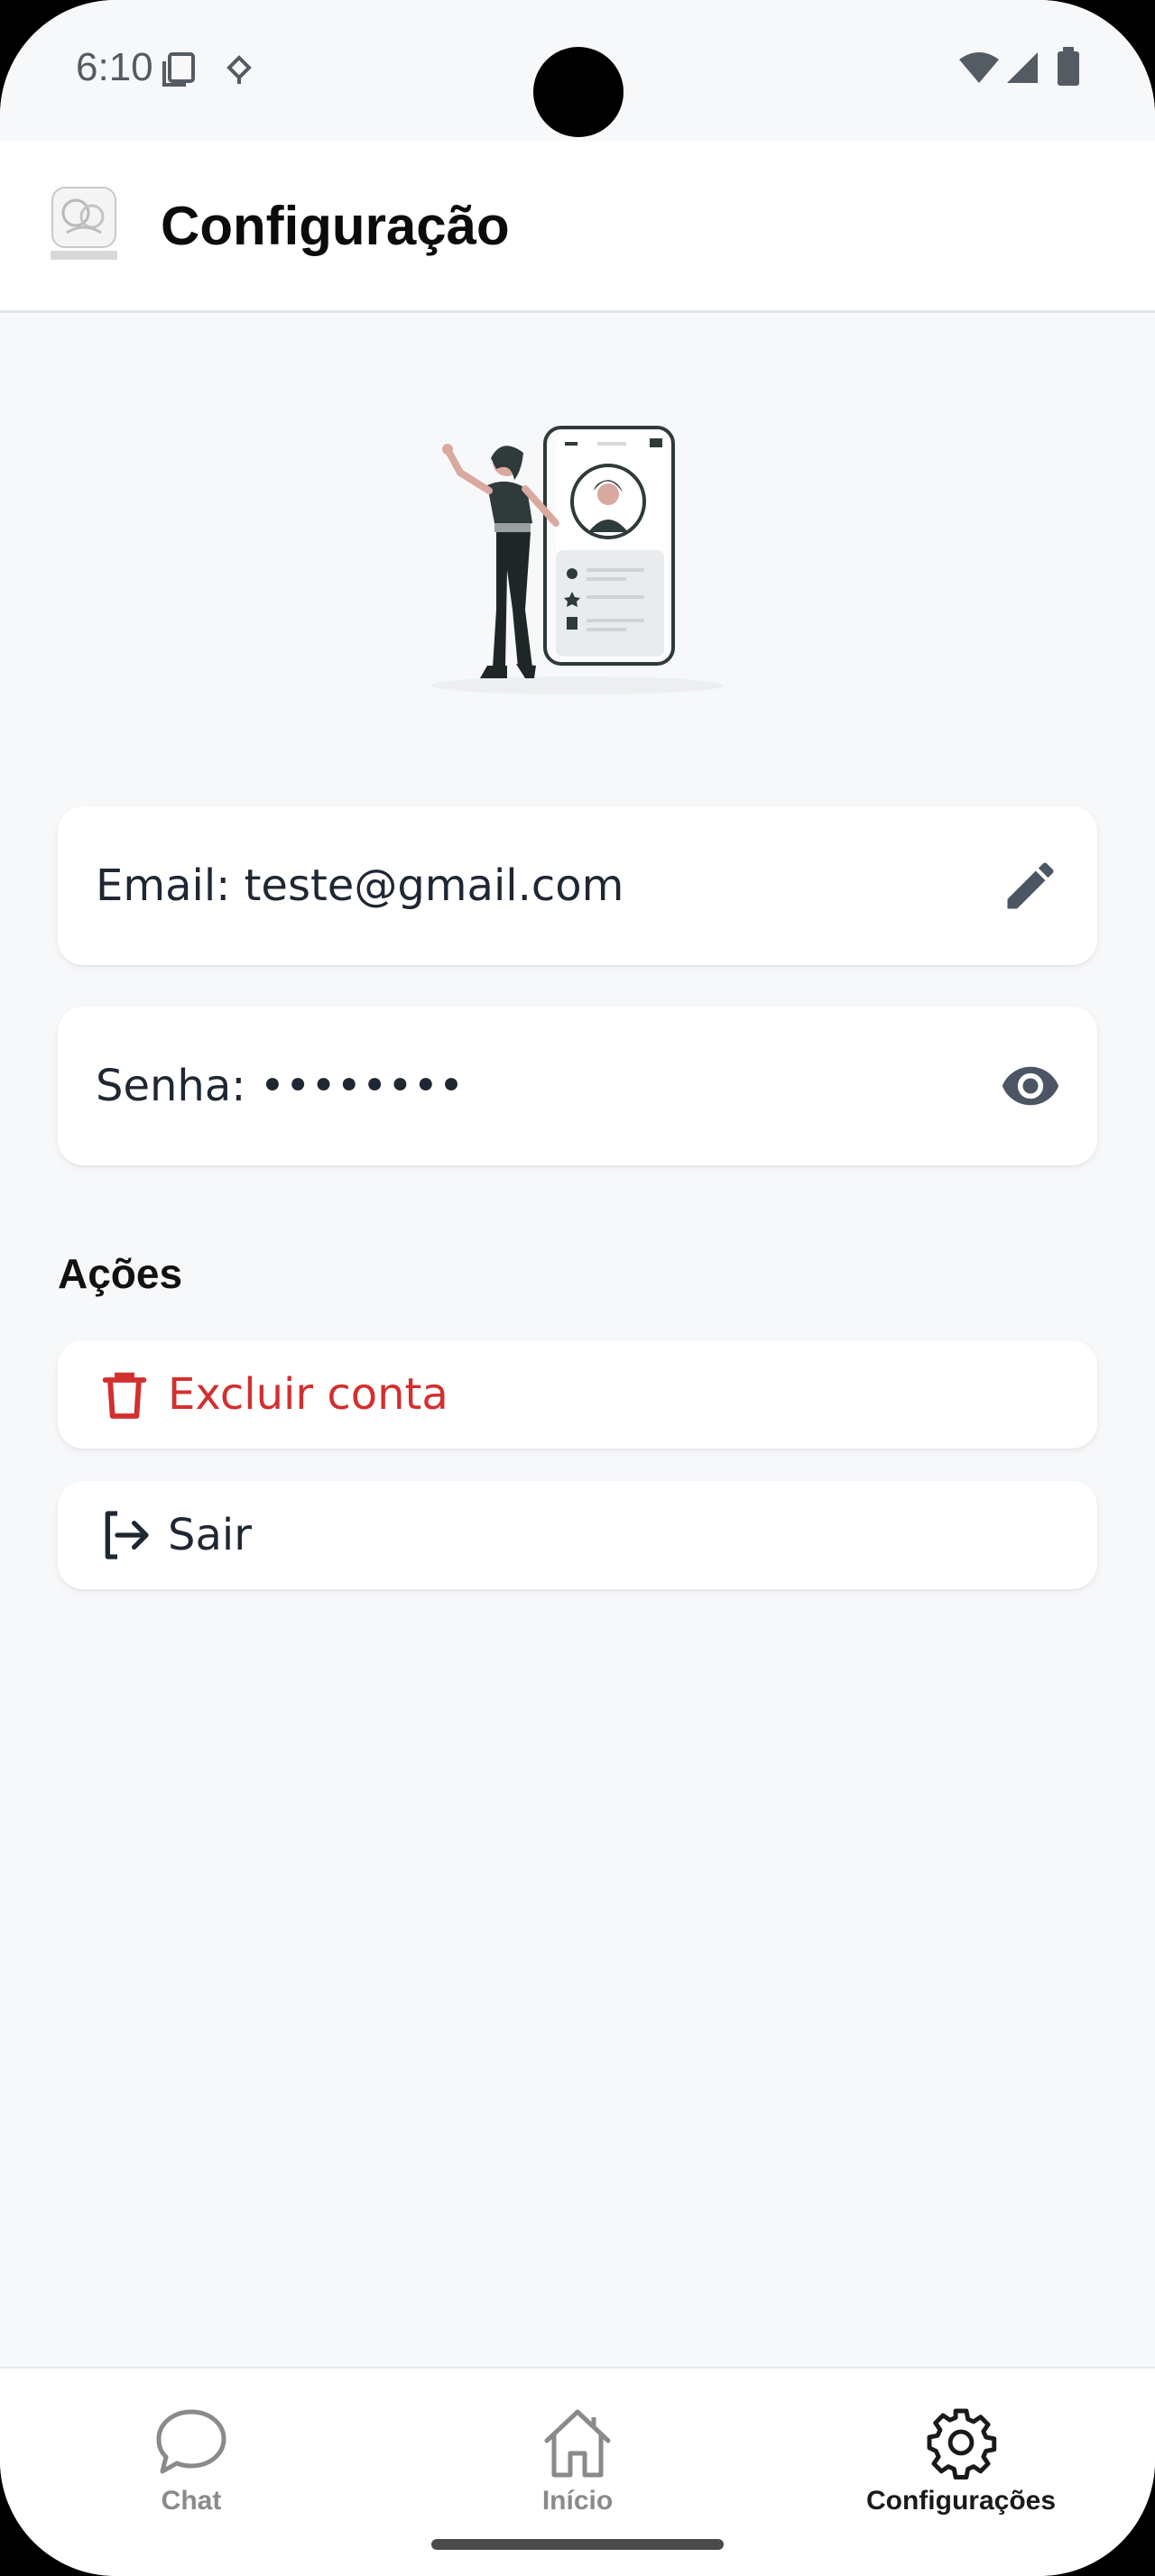 This screenshot has height=2576, width=1155. I want to click on logout-icon, so click(127, 1535).